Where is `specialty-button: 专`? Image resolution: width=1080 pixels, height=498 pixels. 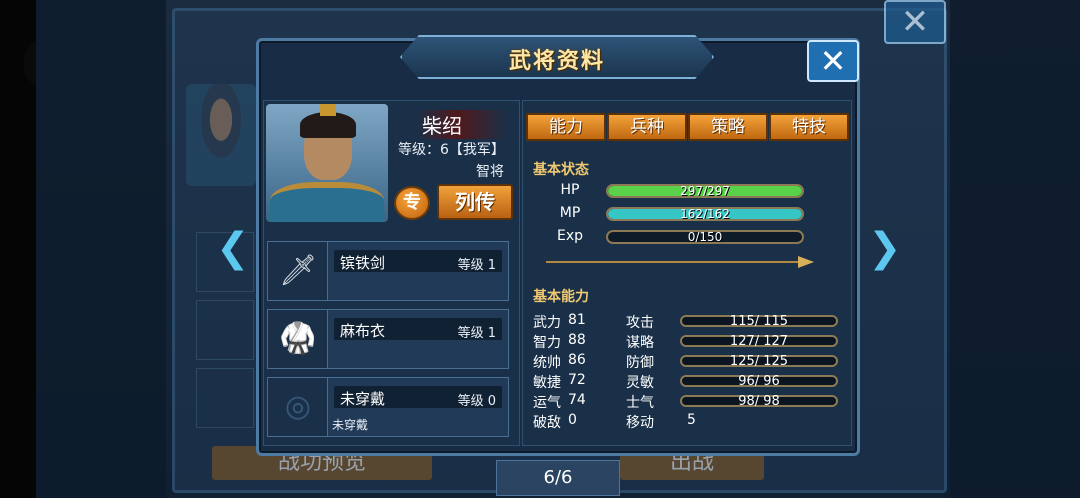 specialty-button: 专 is located at coordinates (412, 203).